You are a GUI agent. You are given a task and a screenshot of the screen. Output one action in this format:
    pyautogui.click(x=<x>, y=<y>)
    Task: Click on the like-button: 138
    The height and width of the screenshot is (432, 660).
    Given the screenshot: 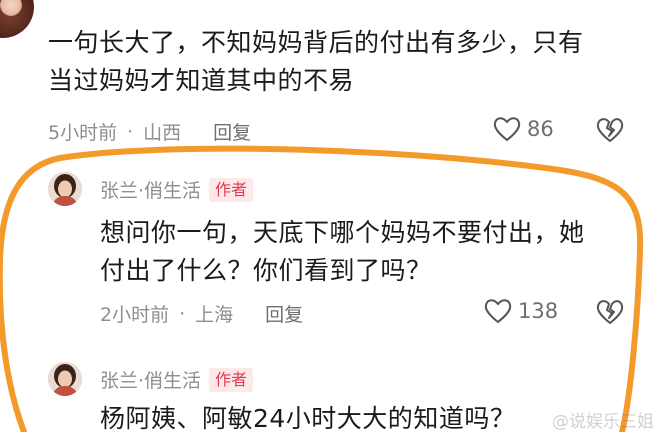 What is the action you would take?
    pyautogui.click(x=521, y=311)
    